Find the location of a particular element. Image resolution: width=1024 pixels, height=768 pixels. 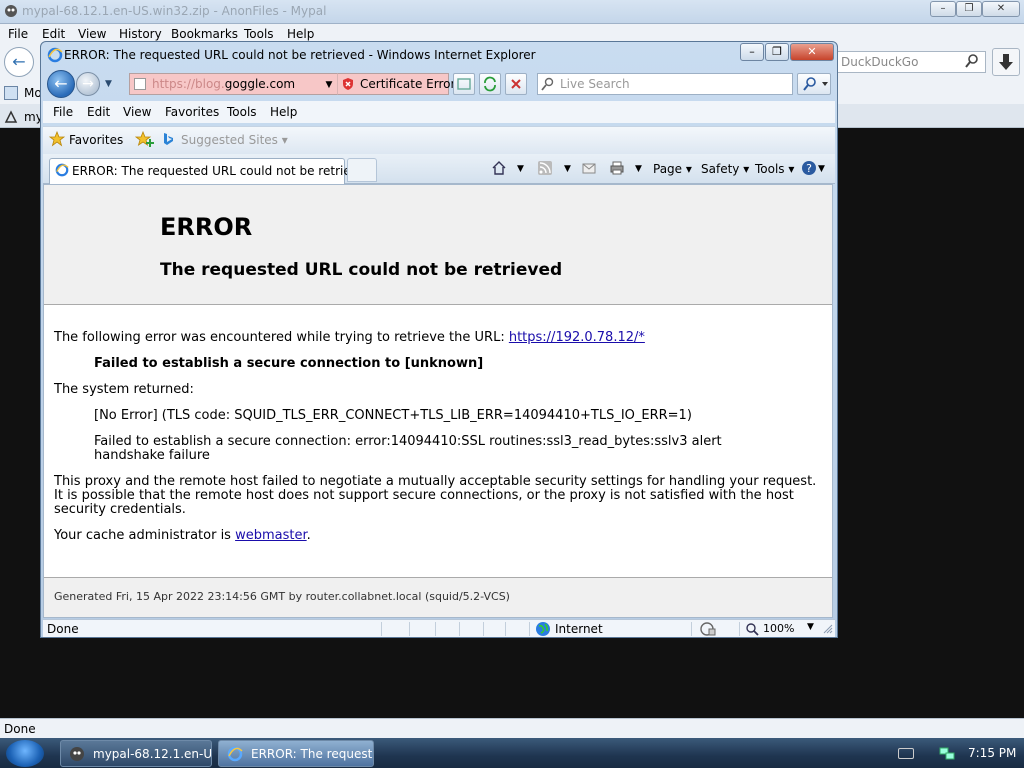

background-menu-tools: Tools is located at coordinates (259, 34).